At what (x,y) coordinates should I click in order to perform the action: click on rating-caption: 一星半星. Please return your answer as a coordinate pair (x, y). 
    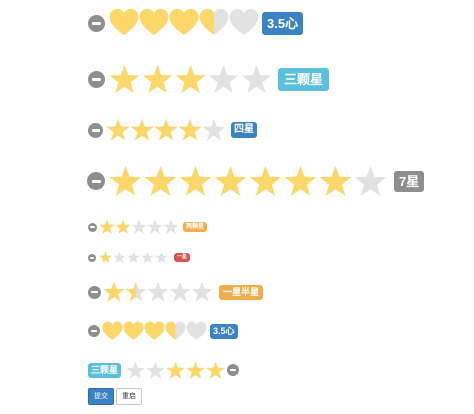
    Looking at the image, I should click on (241, 292).